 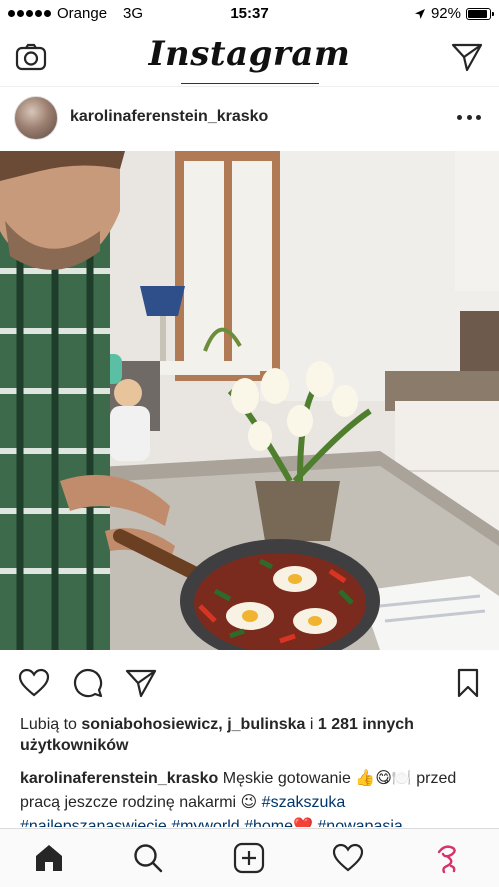 What do you see at coordinates (249, 14) in the screenshot?
I see `status-bar: Orange 3G 15:37 92%` at bounding box center [249, 14].